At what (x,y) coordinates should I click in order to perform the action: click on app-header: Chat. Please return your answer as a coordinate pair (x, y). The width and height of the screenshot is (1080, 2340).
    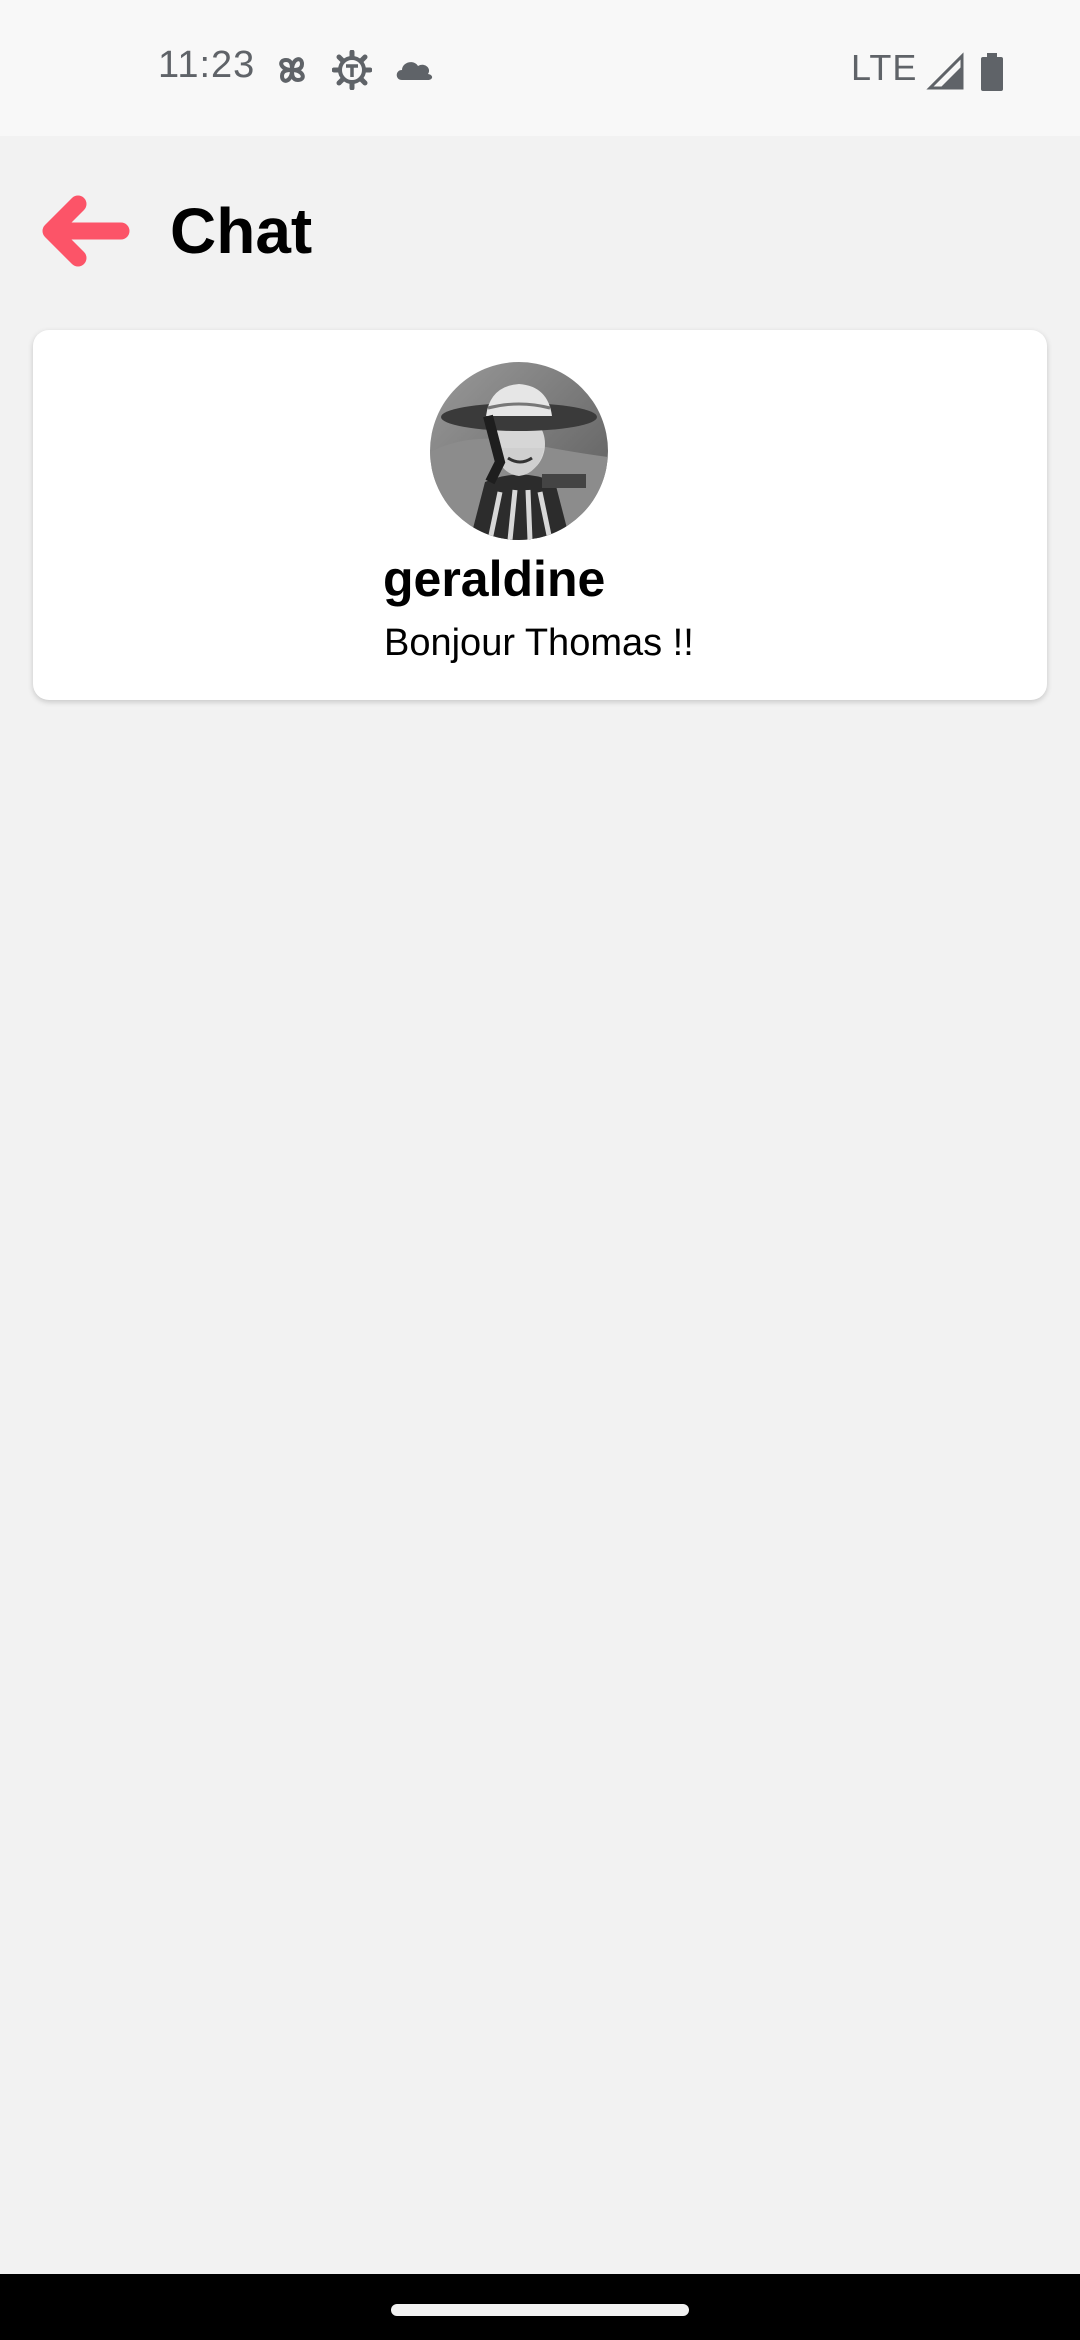
    Looking at the image, I should click on (540, 231).